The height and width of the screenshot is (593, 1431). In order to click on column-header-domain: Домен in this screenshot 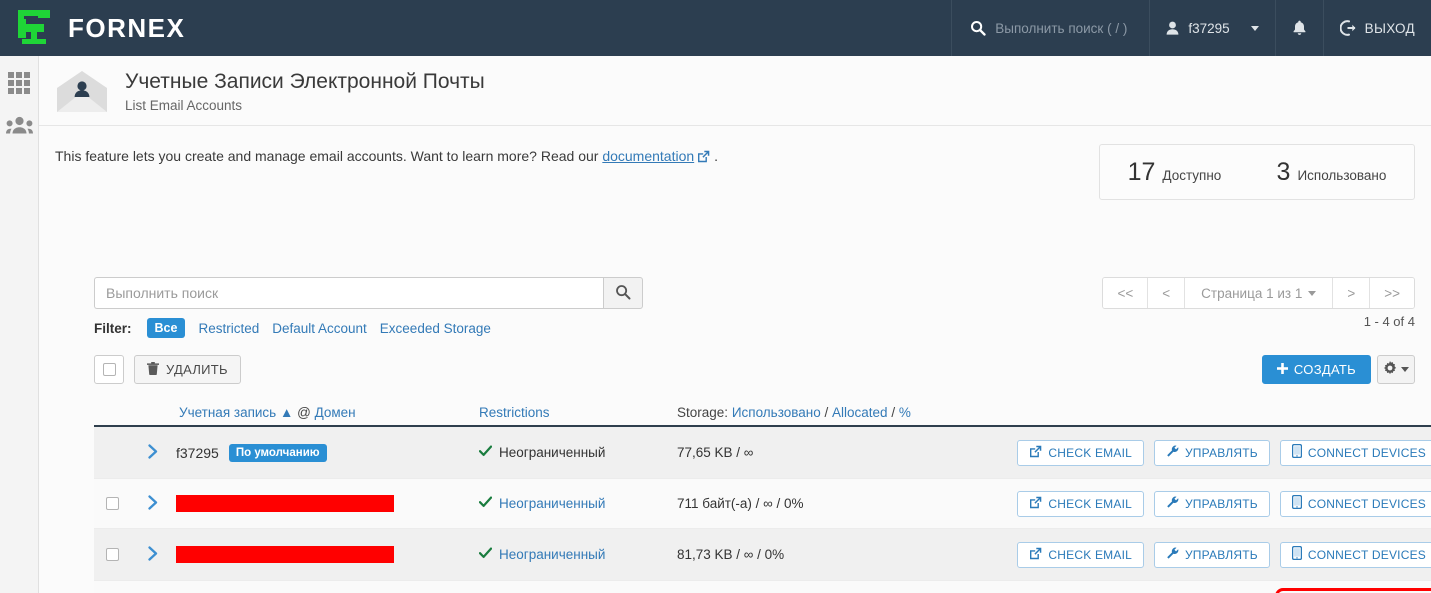, I will do `click(335, 412)`.